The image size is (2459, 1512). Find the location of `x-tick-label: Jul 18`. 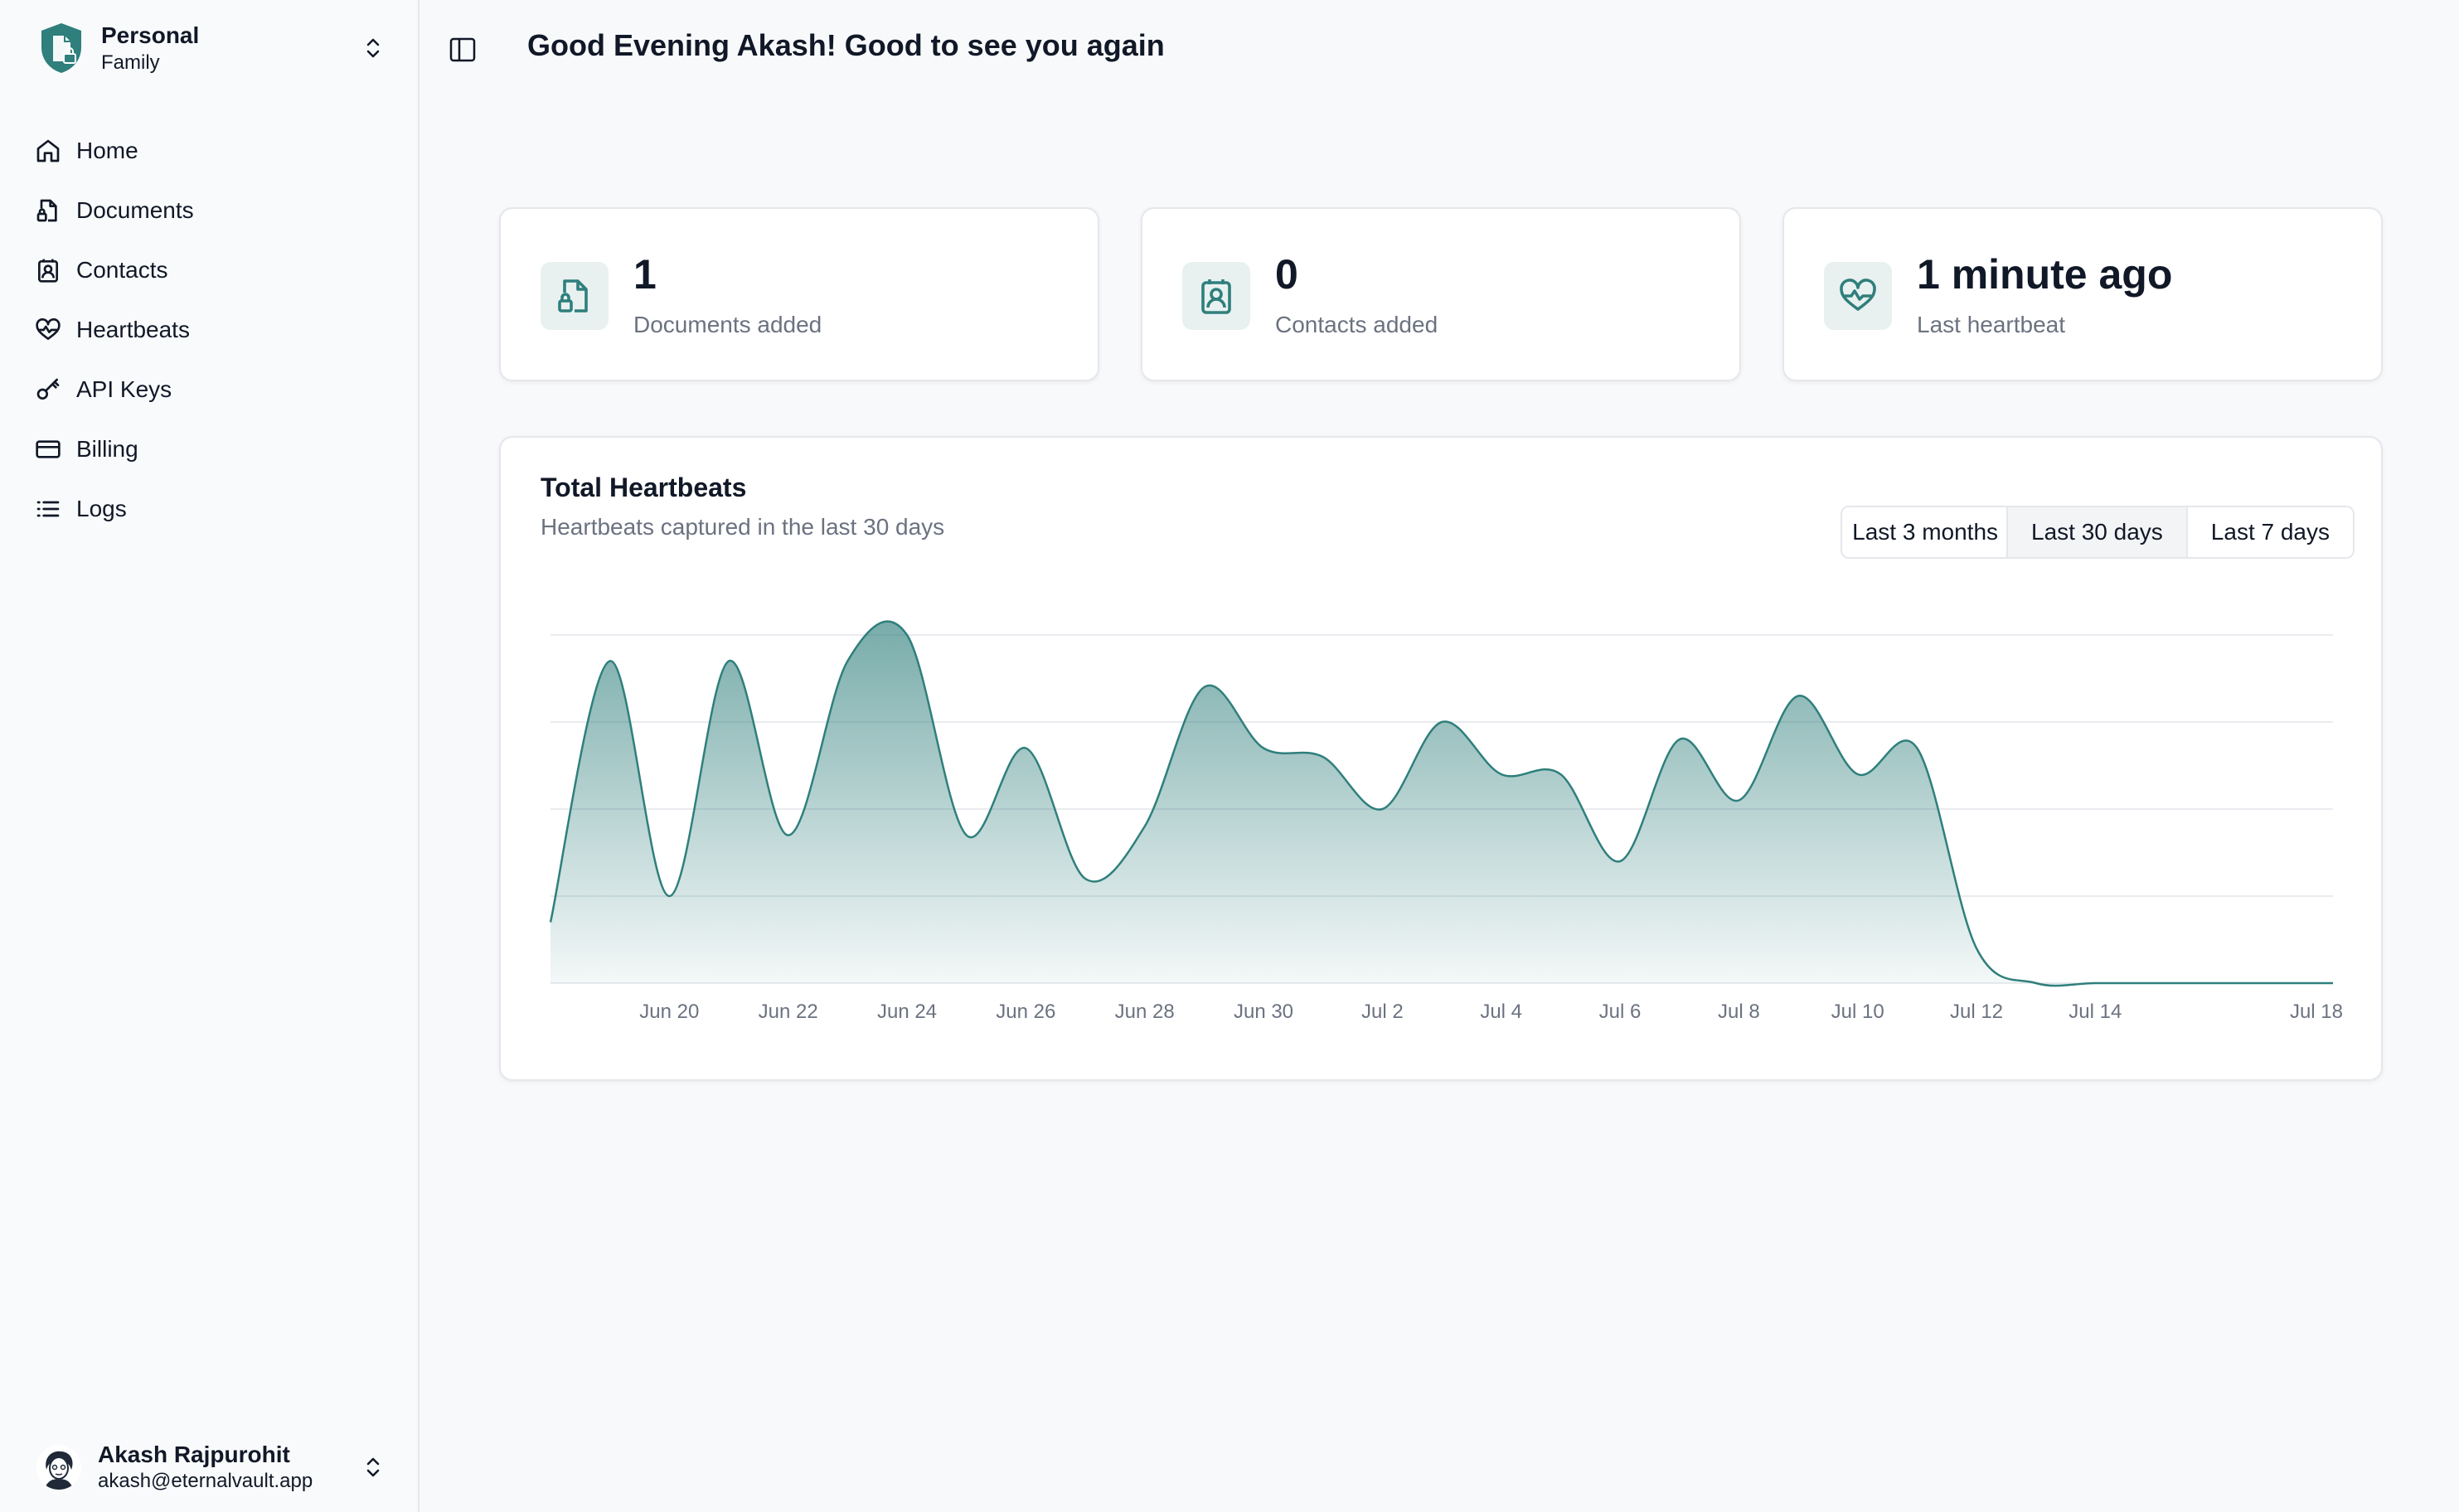

x-tick-label: Jul 18 is located at coordinates (2317, 1012).